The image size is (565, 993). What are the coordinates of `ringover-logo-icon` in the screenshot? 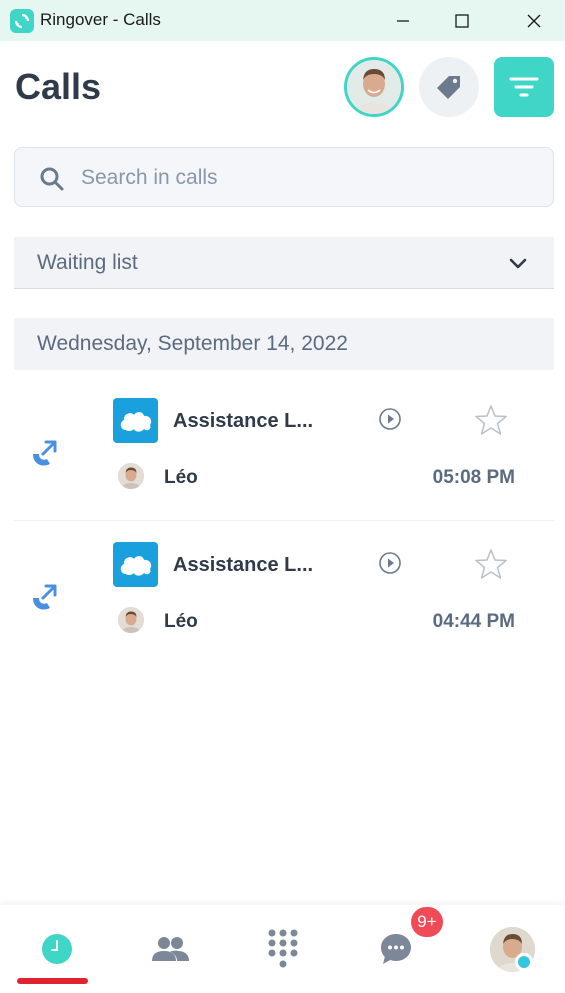 It's located at (22, 21).